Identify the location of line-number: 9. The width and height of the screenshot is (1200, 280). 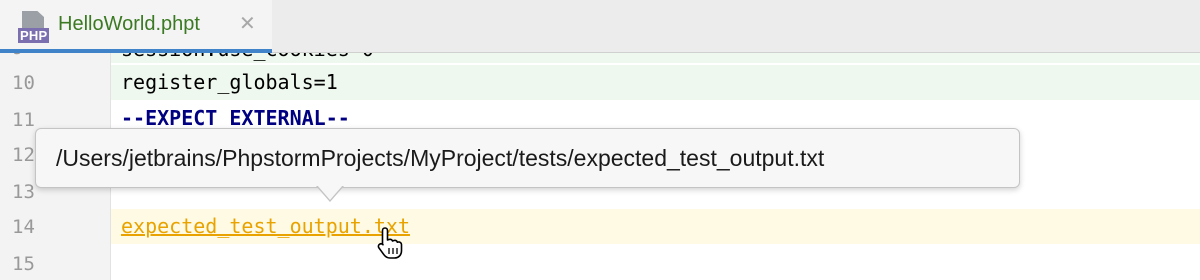
(42, 56).